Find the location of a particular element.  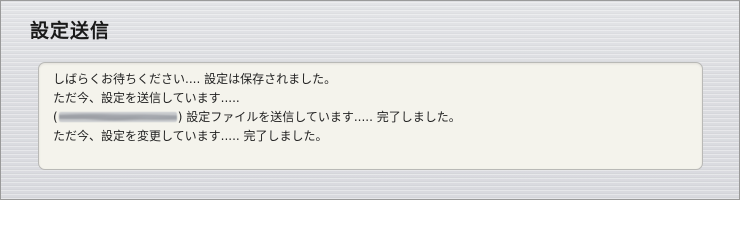

status-message-saved: しばらくお待ちください.... 設定は保存されました。 is located at coordinates (195, 79).